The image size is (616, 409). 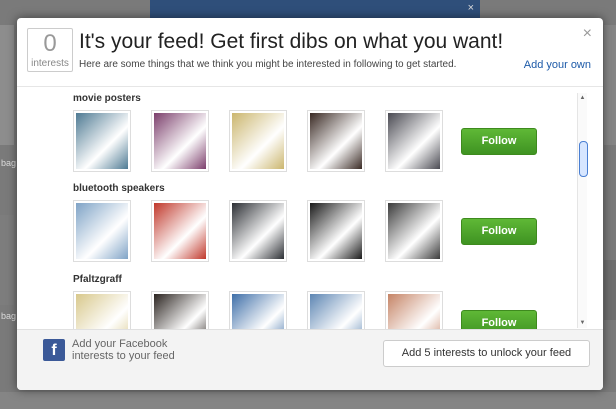 What do you see at coordinates (50, 63) in the screenshot?
I see `interest-count-label: interests` at bounding box center [50, 63].